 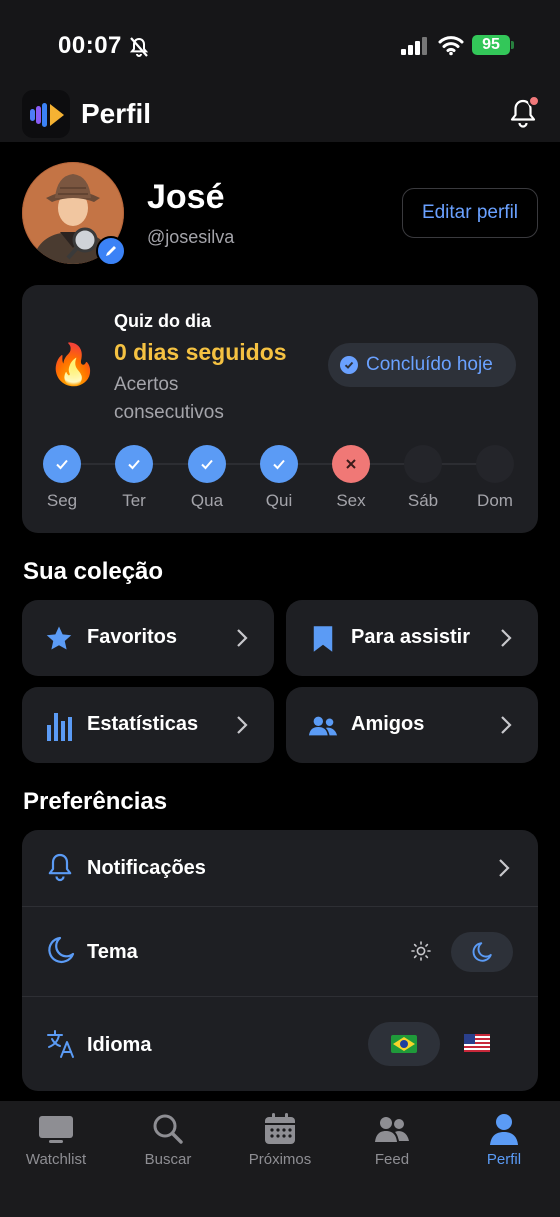 What do you see at coordinates (351, 500) in the screenshot?
I see `quiz-day-label: Sex` at bounding box center [351, 500].